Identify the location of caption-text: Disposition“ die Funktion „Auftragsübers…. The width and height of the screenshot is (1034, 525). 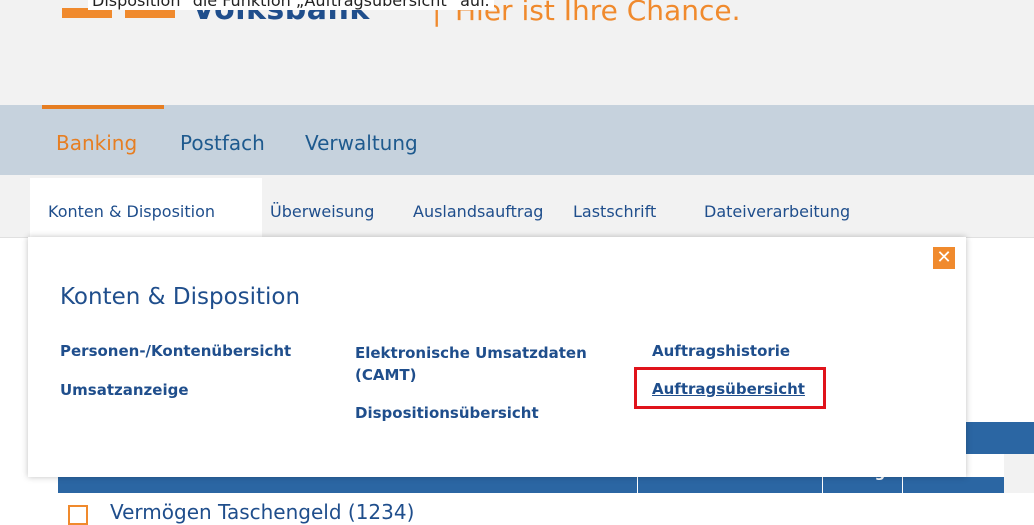
(291, 5).